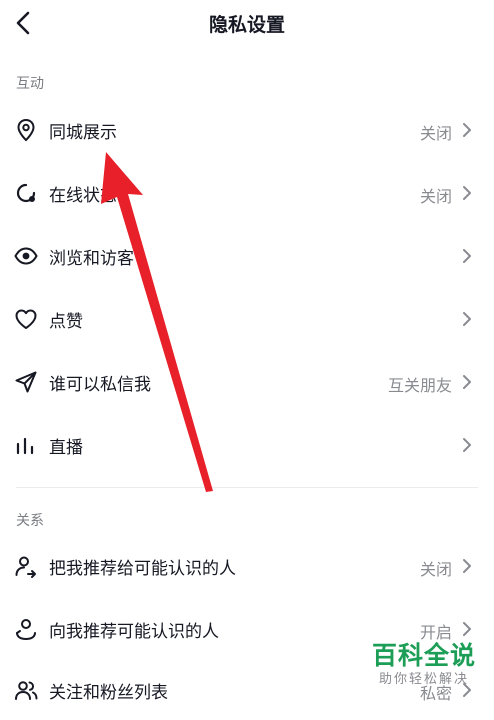 Image resolution: width=494 pixels, height=720 pixels. I want to click on setting-row-views-and-visitors: 浏览和访客, so click(247, 256).